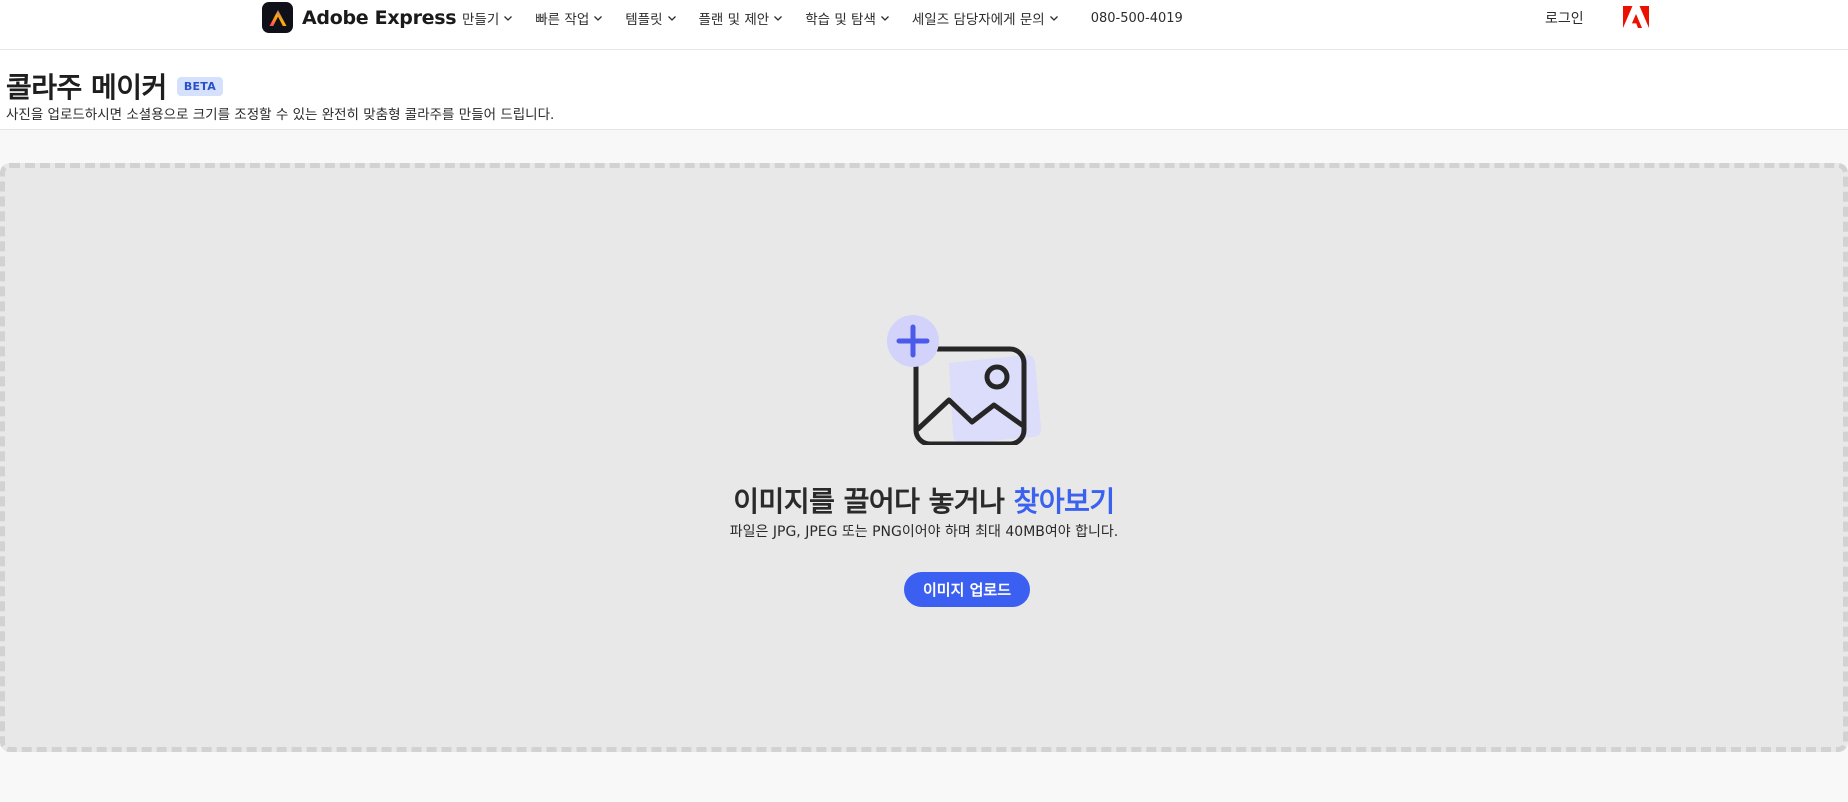 The height and width of the screenshot is (802, 1848). What do you see at coordinates (964, 380) in the screenshot?
I see `add-image-icon` at bounding box center [964, 380].